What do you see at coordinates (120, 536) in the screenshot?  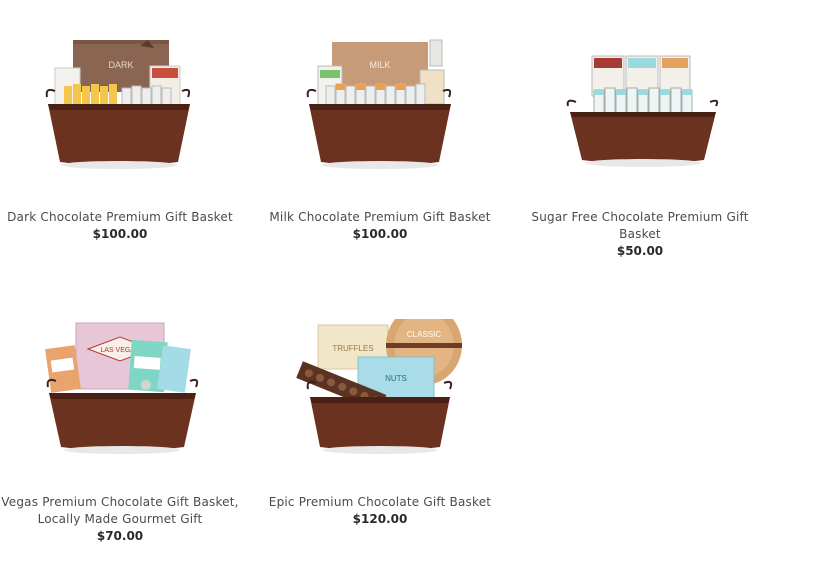 I see `product-price: $70.00` at bounding box center [120, 536].